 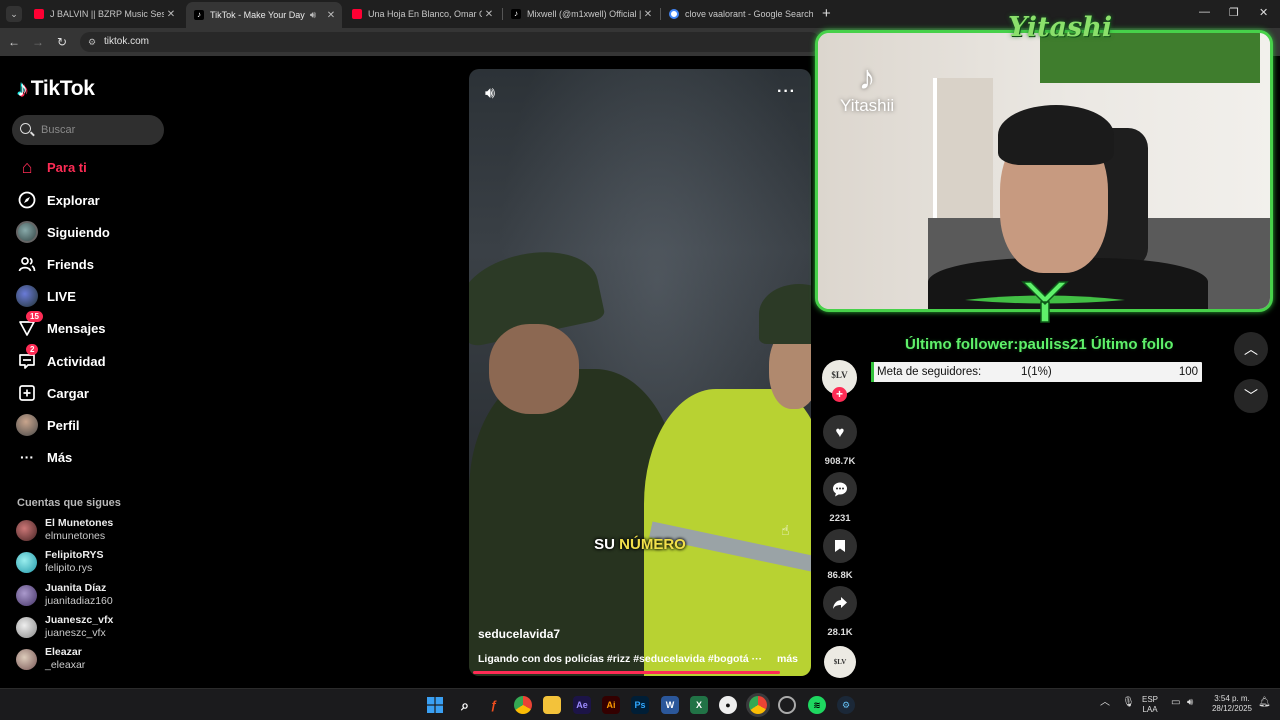 What do you see at coordinates (38, 42) in the screenshot?
I see `forward-icon: →` at bounding box center [38, 42].